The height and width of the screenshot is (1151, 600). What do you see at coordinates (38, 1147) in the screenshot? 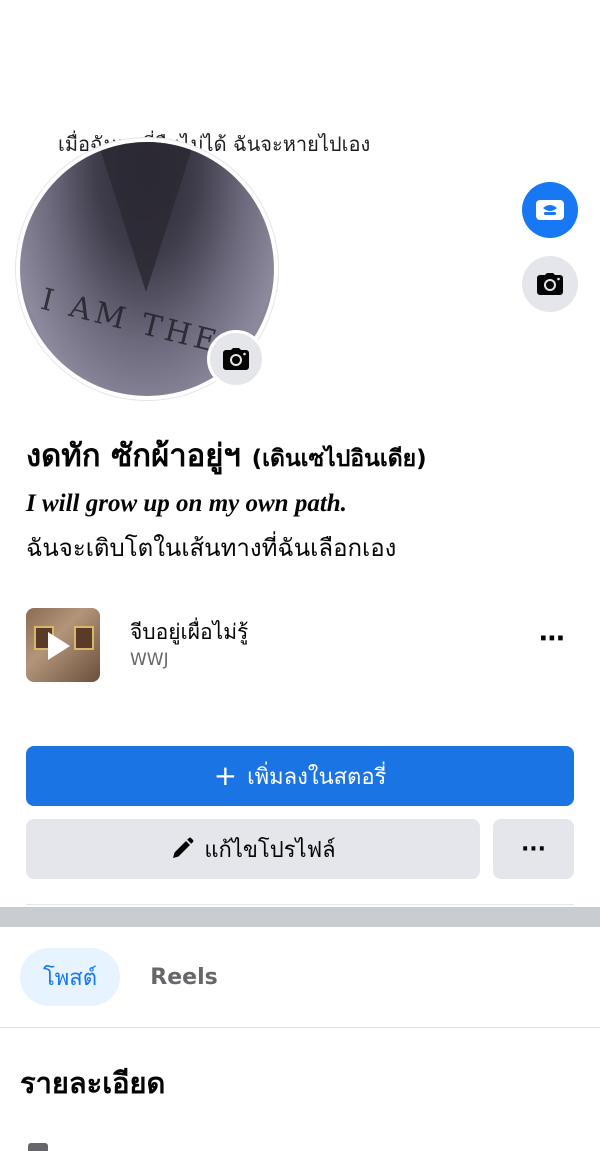
I see `detail-row-icon` at bounding box center [38, 1147].